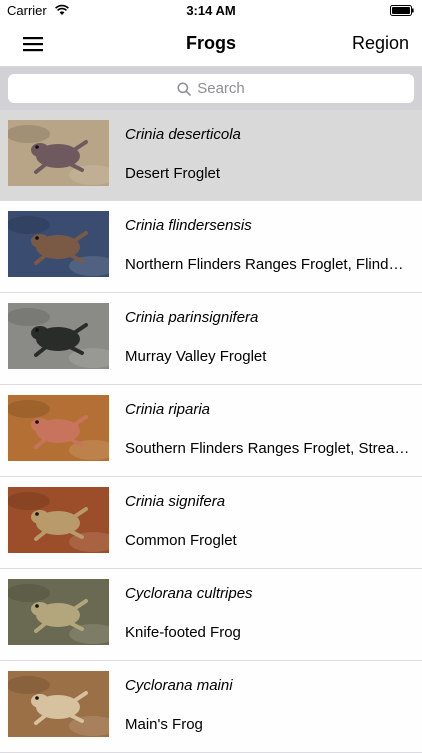  I want to click on navigation-bar: Frogs Region, so click(211, 44).